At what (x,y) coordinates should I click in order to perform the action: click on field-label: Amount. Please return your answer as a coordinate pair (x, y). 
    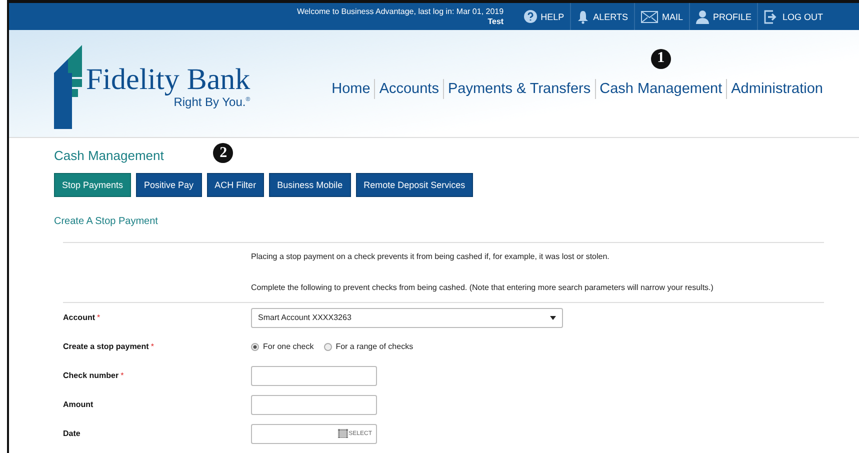
    Looking at the image, I should click on (78, 404).